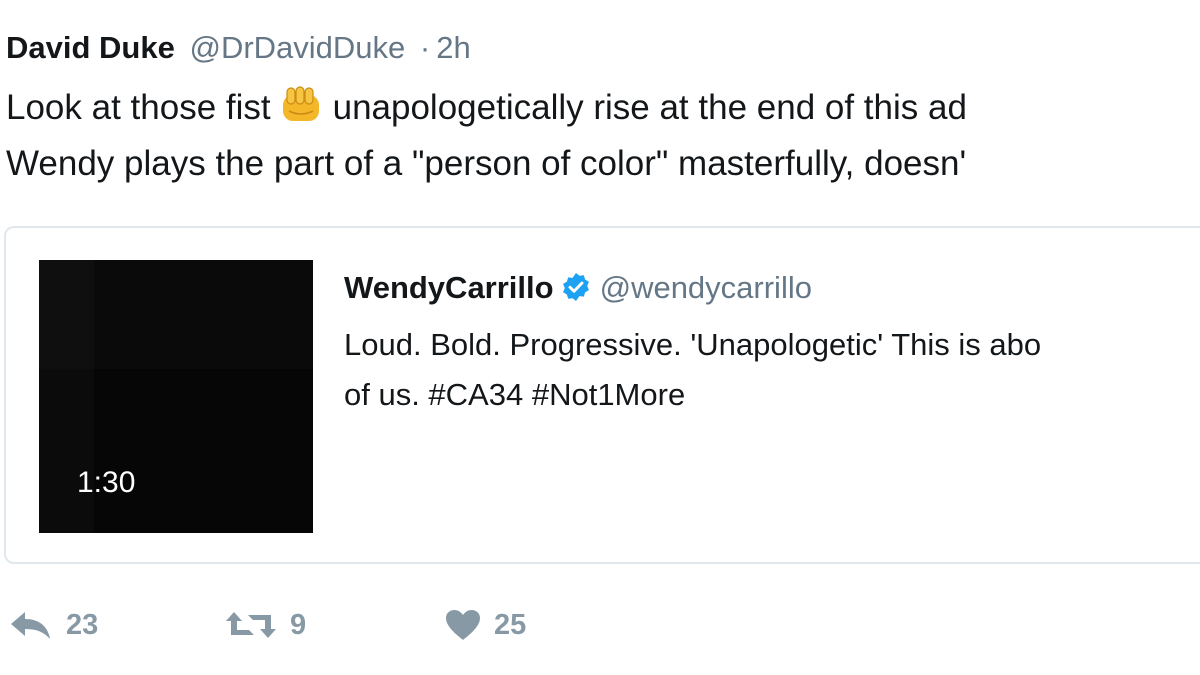 Image resolution: width=1200 pixels, height=675 pixels. What do you see at coordinates (90, 47) in the screenshot?
I see `author-name: David Duke` at bounding box center [90, 47].